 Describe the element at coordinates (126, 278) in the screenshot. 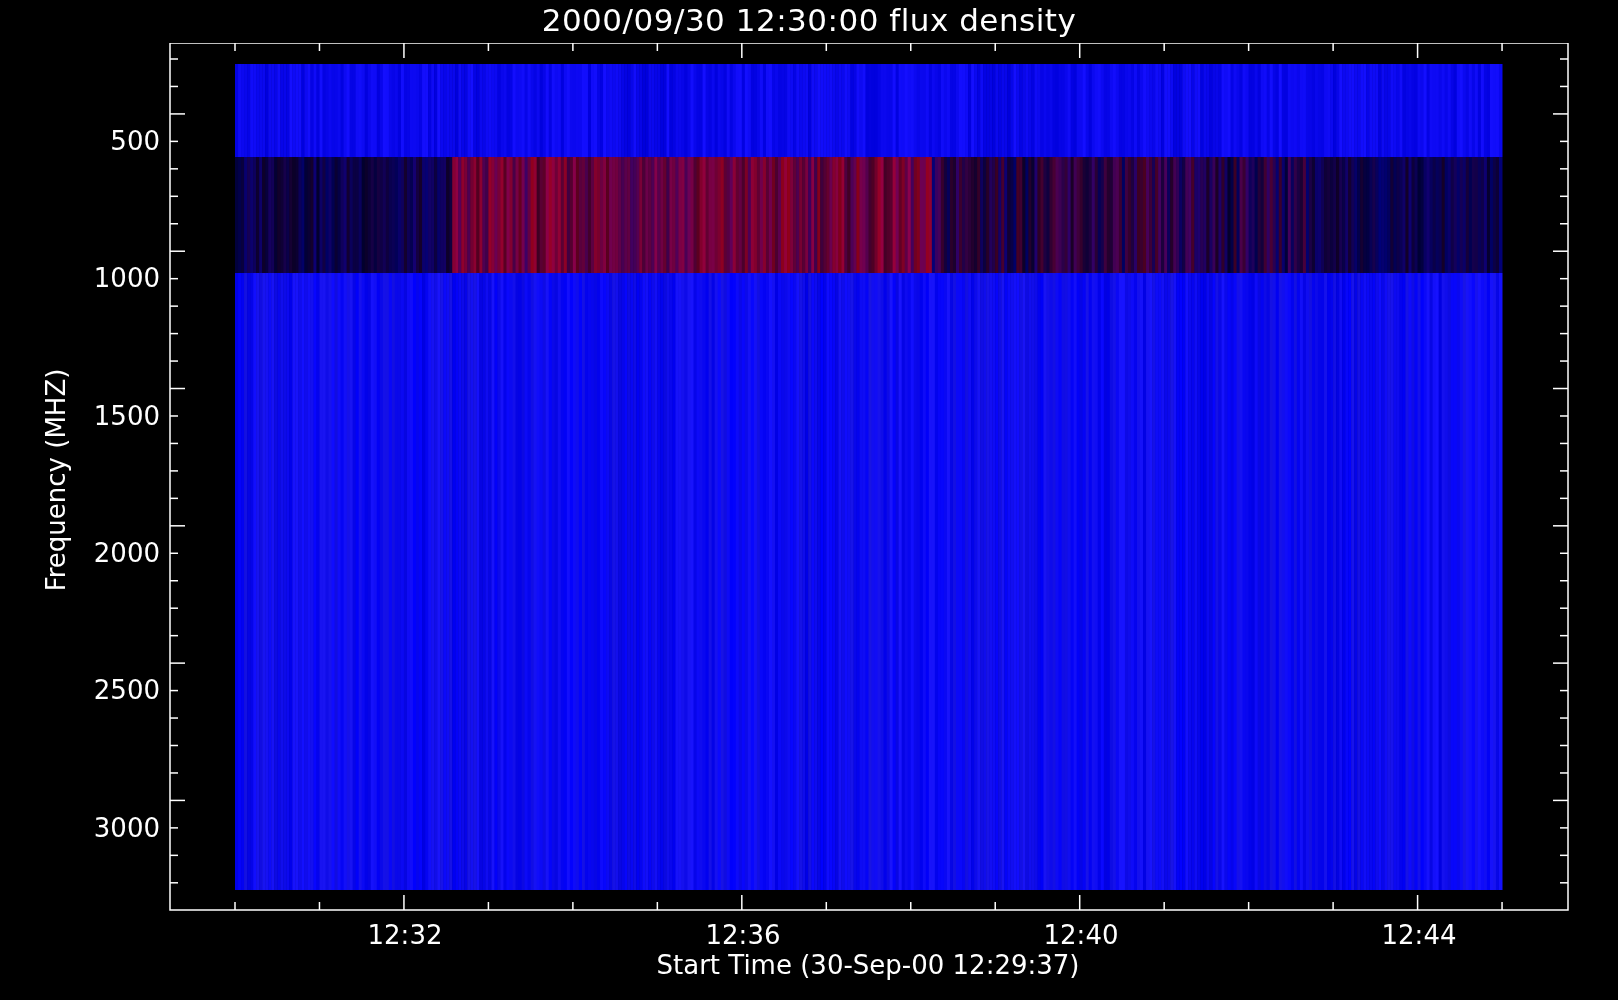

I see `y-tick-label: 1000` at that location.